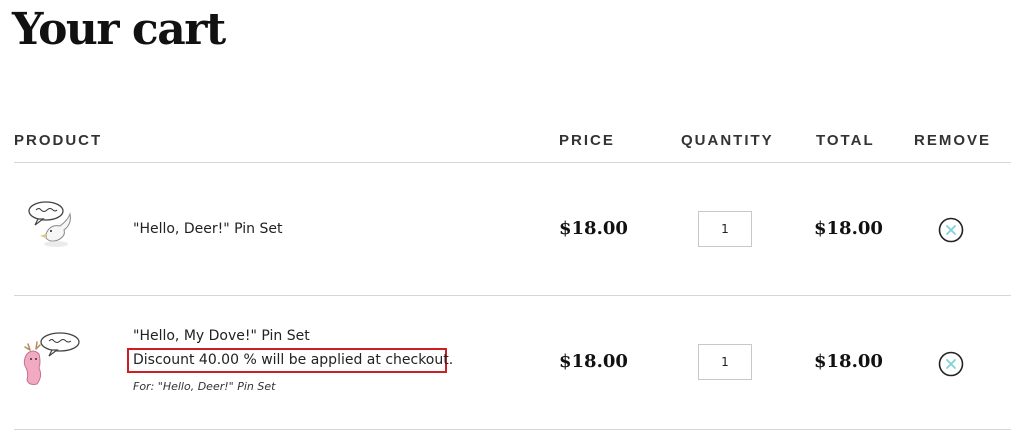  I want to click on product-name: "Hello, Deer!" Pin Set, so click(207, 229).